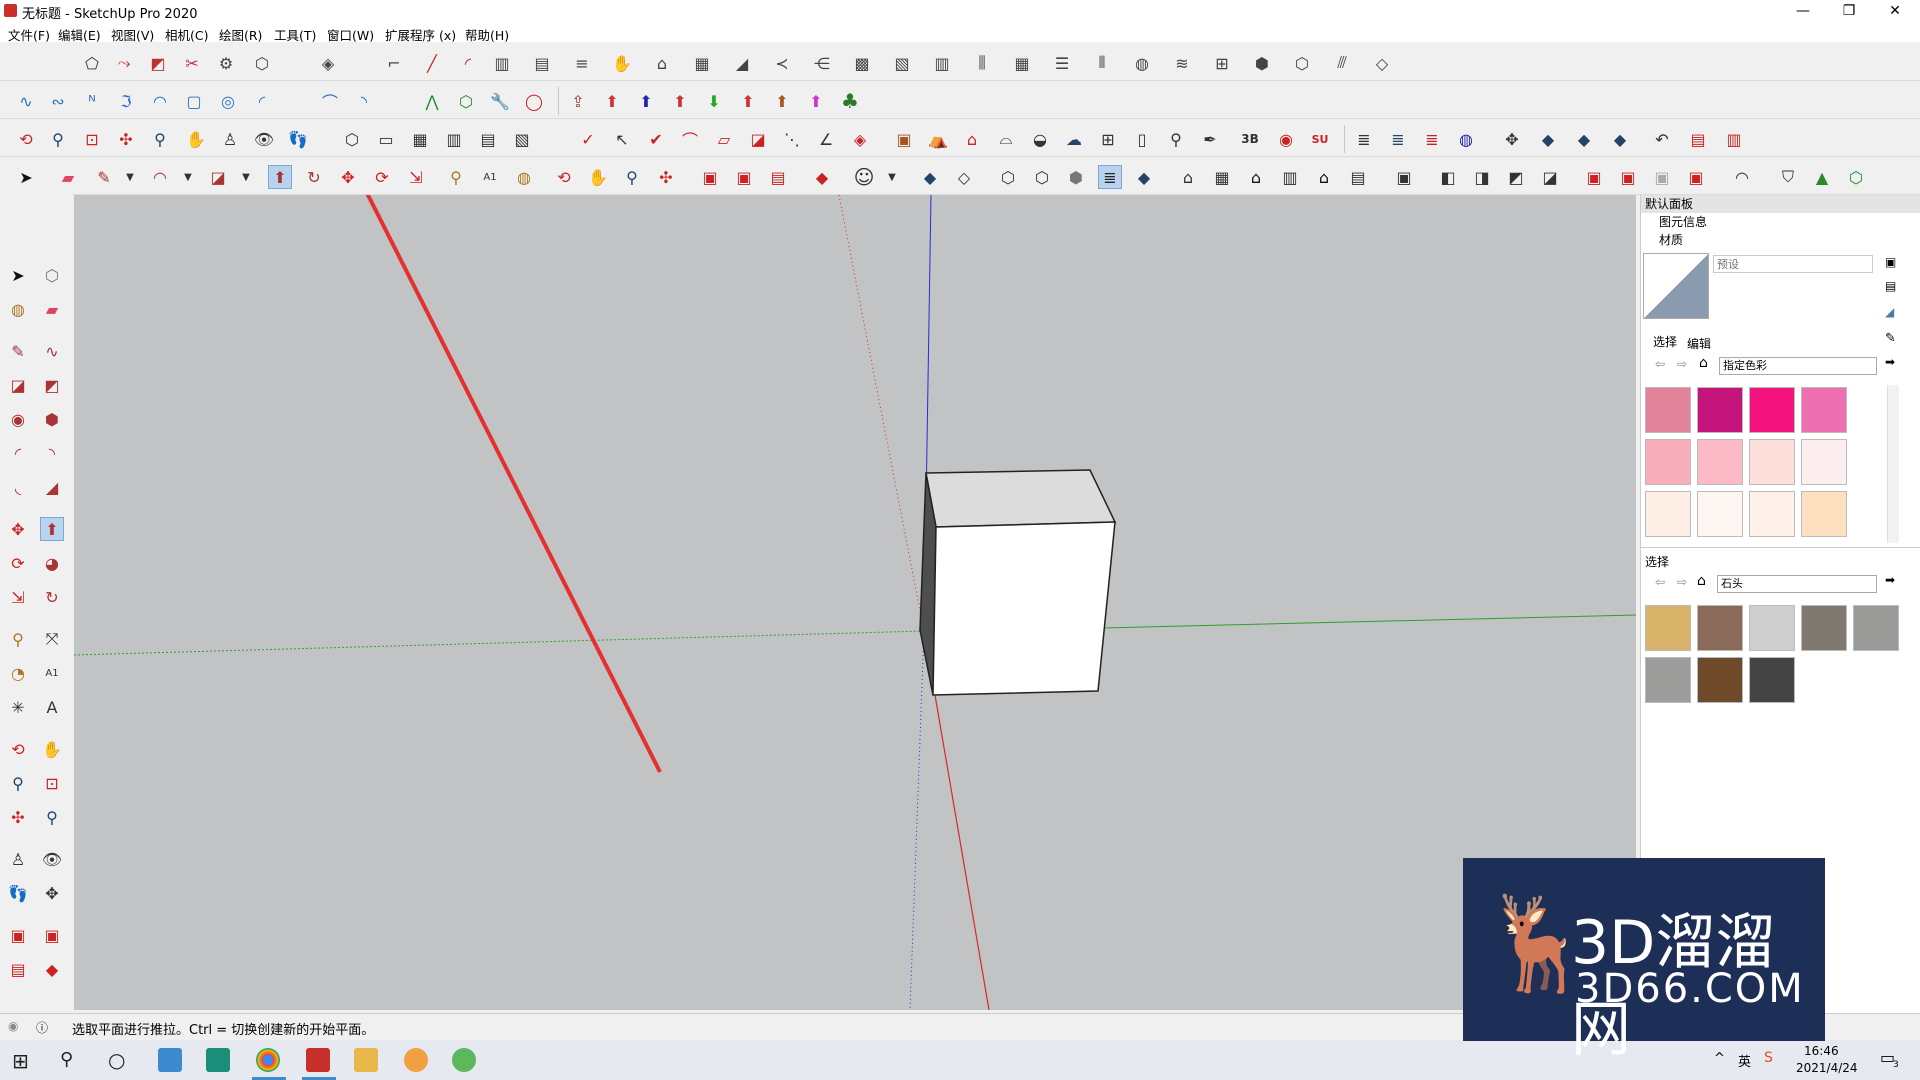  Describe the element at coordinates (1142, 63) in the screenshot. I see `sphere-tool-icon: ◍` at that location.